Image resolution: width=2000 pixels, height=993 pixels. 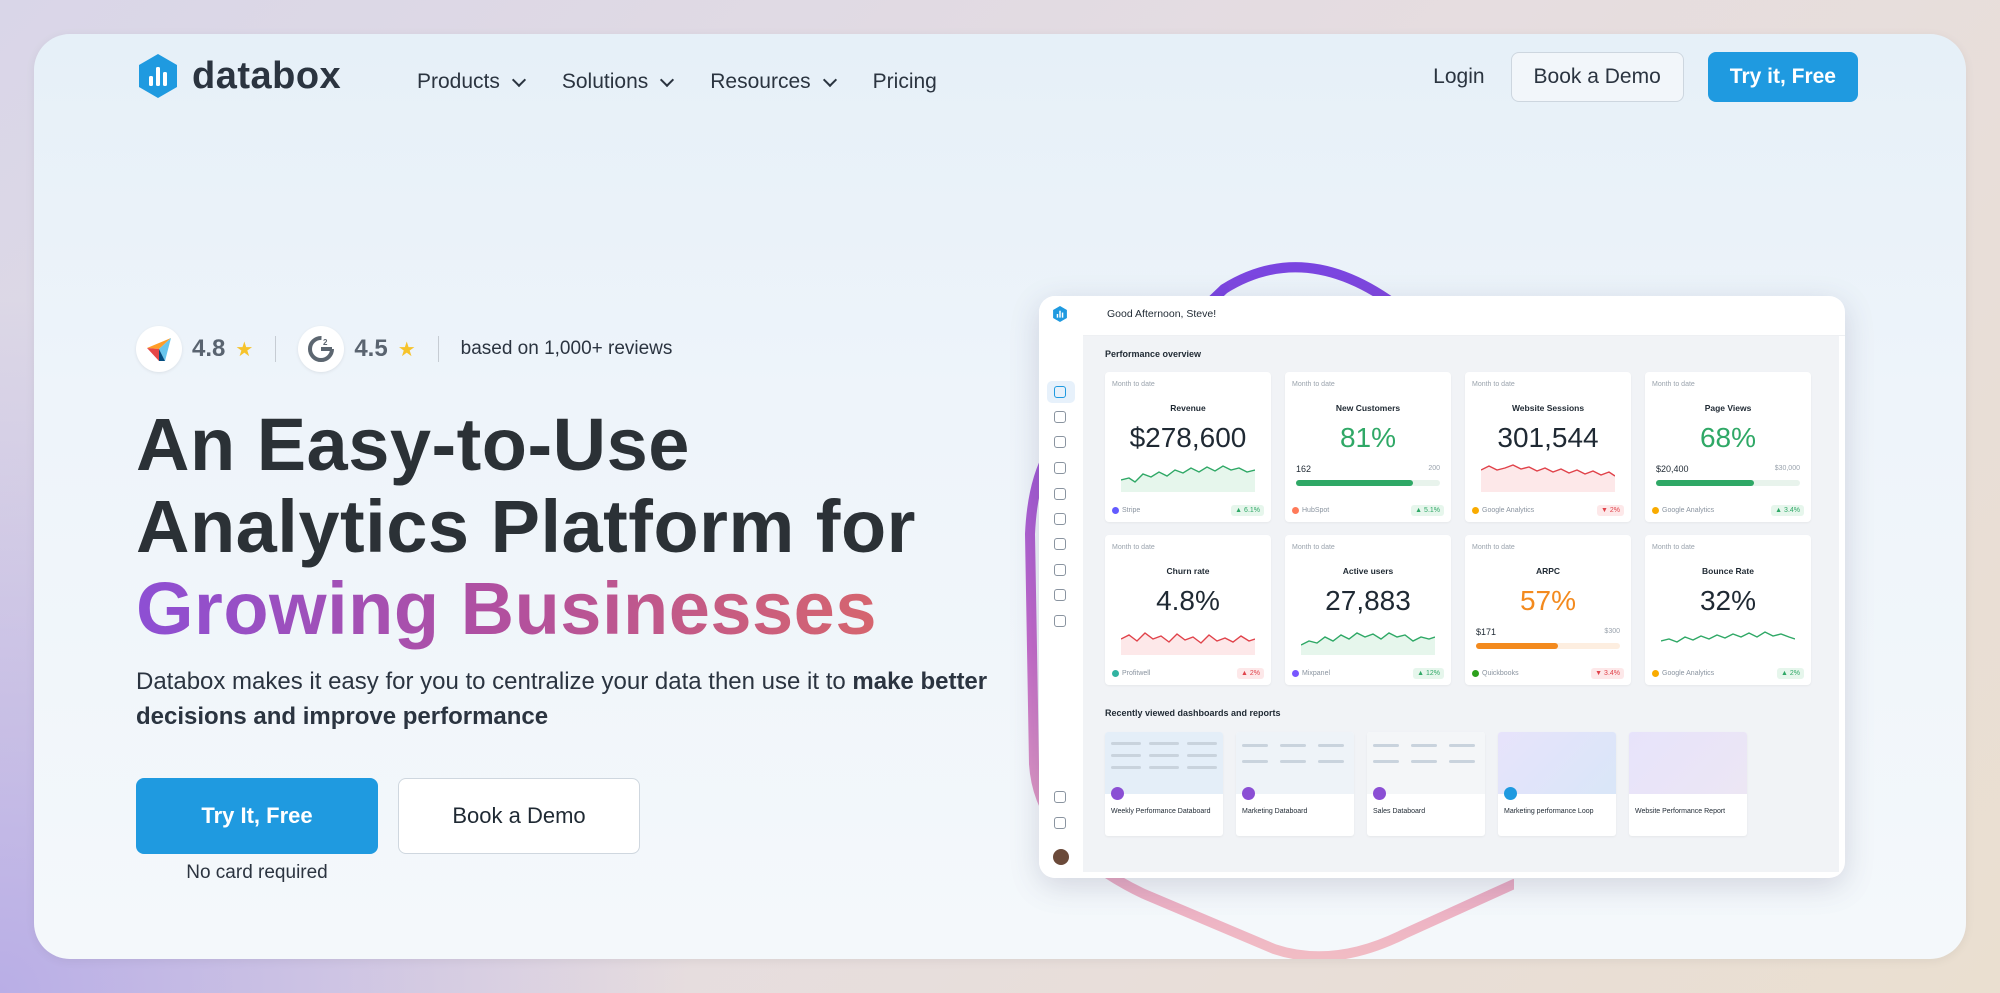 What do you see at coordinates (1510, 793) in the screenshot?
I see `loop-icon` at bounding box center [1510, 793].